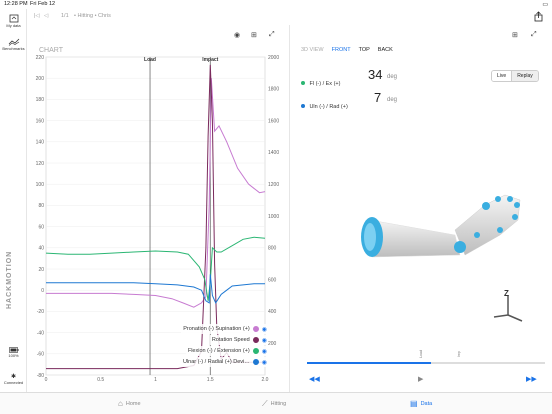 Image resolution: width=552 pixels, height=414 pixels. What do you see at coordinates (328, 107) in the screenshot?
I see `readout-label: Uln (-) / Rad (+)` at bounding box center [328, 107].